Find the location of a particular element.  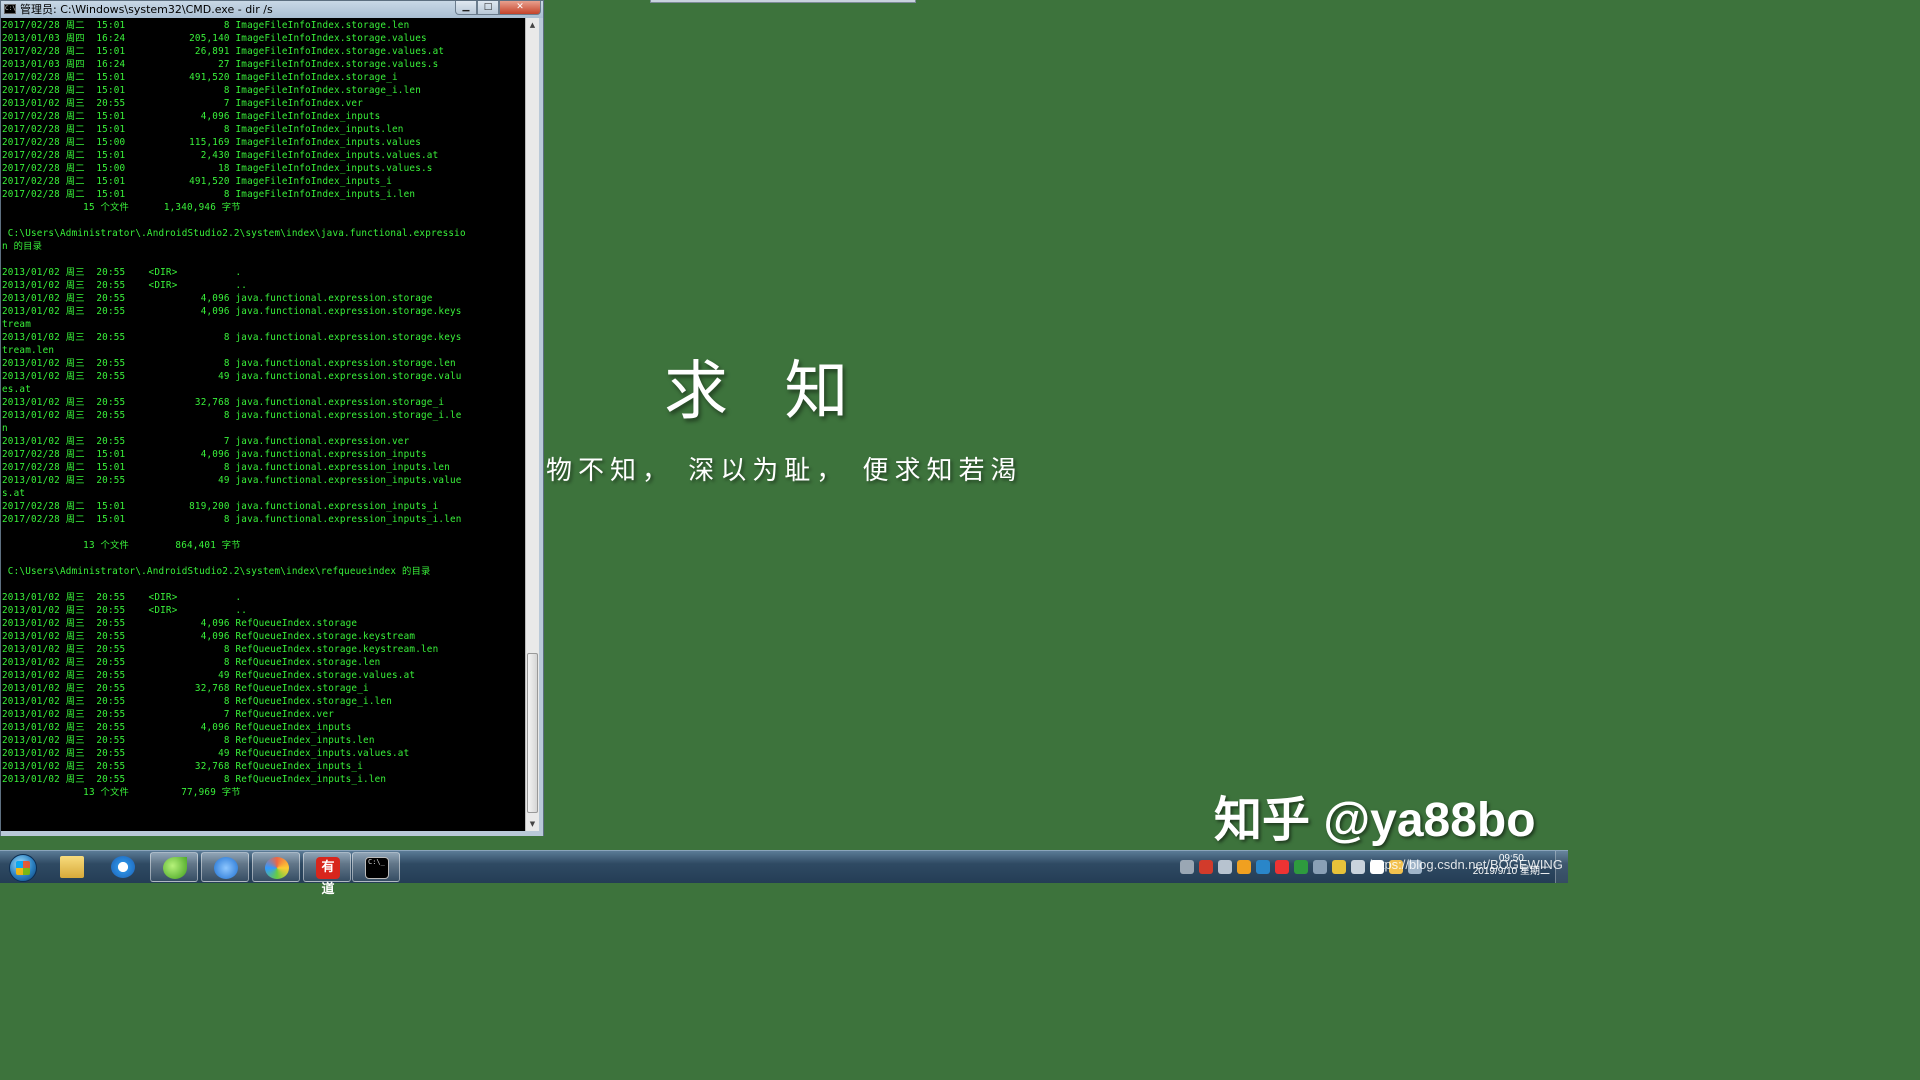

folder-icon is located at coordinates (72, 867).